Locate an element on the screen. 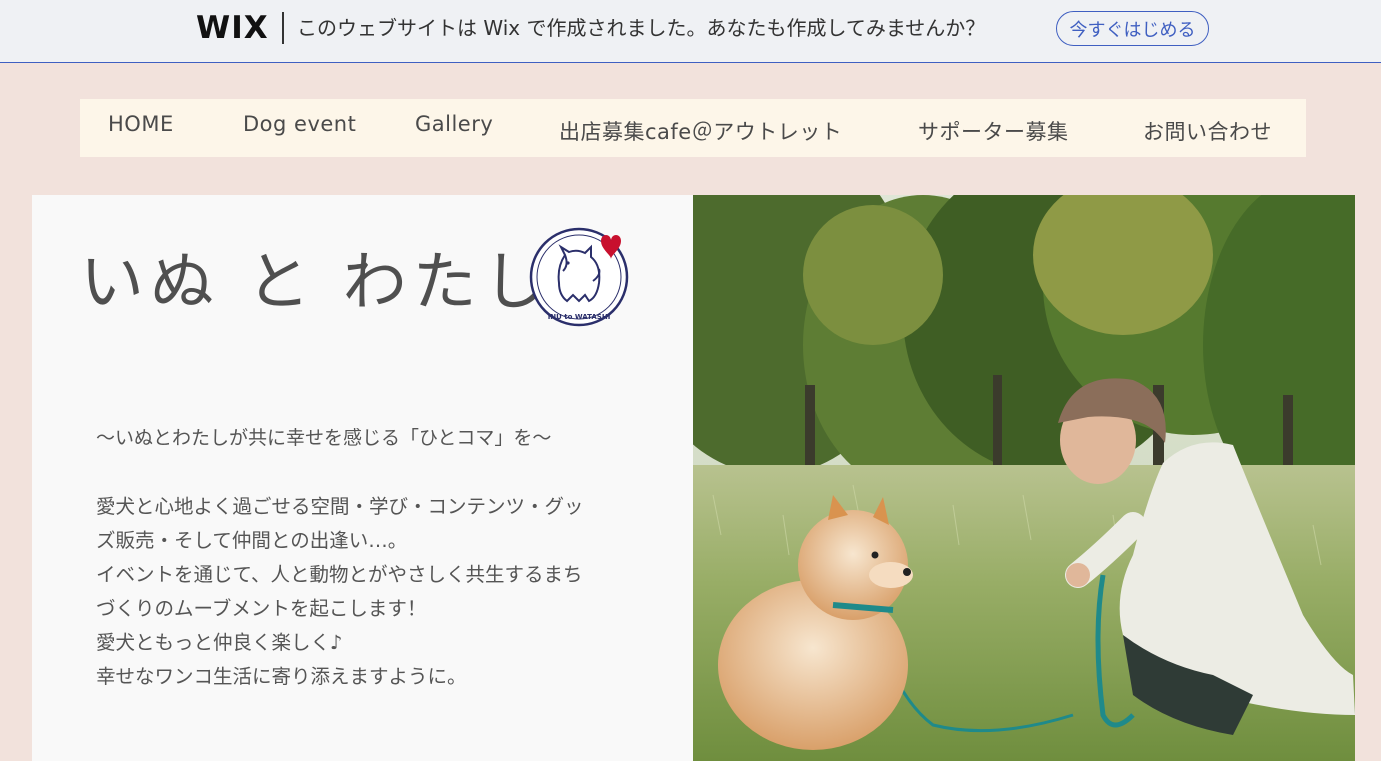 This screenshot has height=761, width=1381. nav-item-gallery: Gallery is located at coordinates (454, 128).